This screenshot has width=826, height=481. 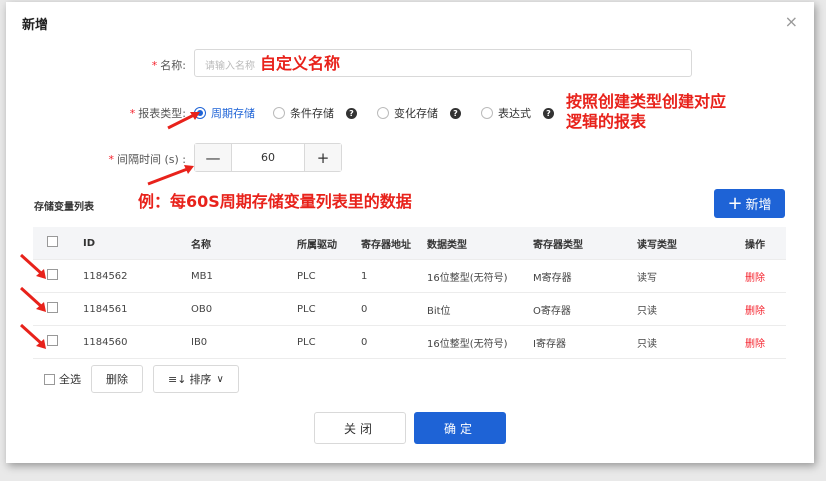 I want to click on table-row: 1184561 OB0 PLC 0 Bit位 O寄存器 只读 删除, so click(x=409, y=309).